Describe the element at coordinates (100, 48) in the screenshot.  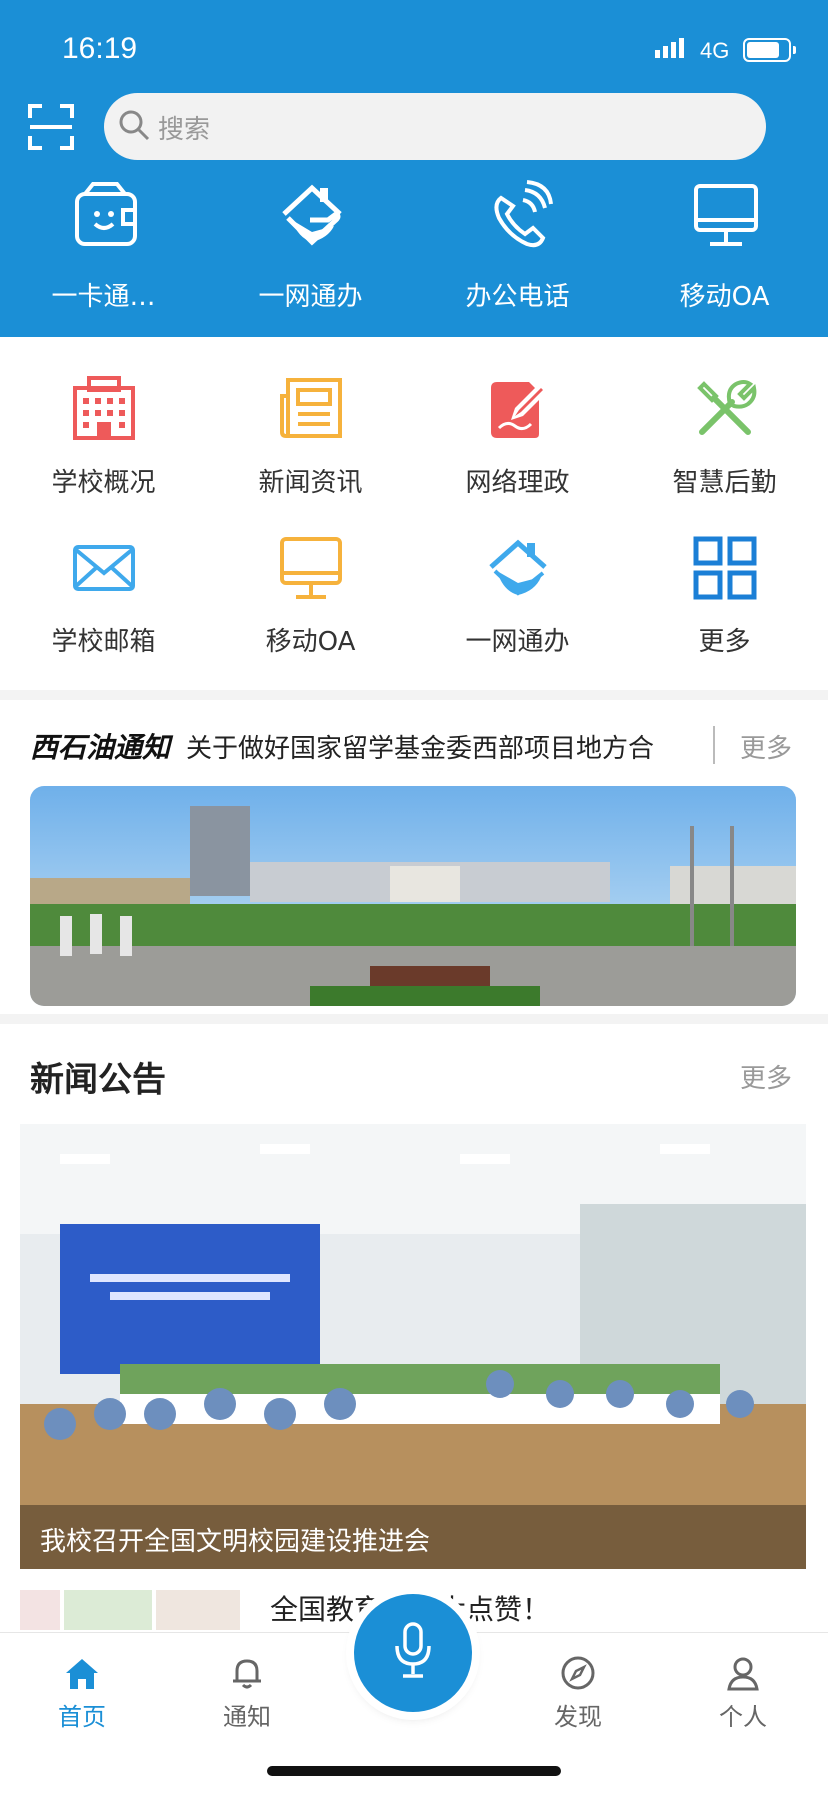
I see `status-time: 16:19` at that location.